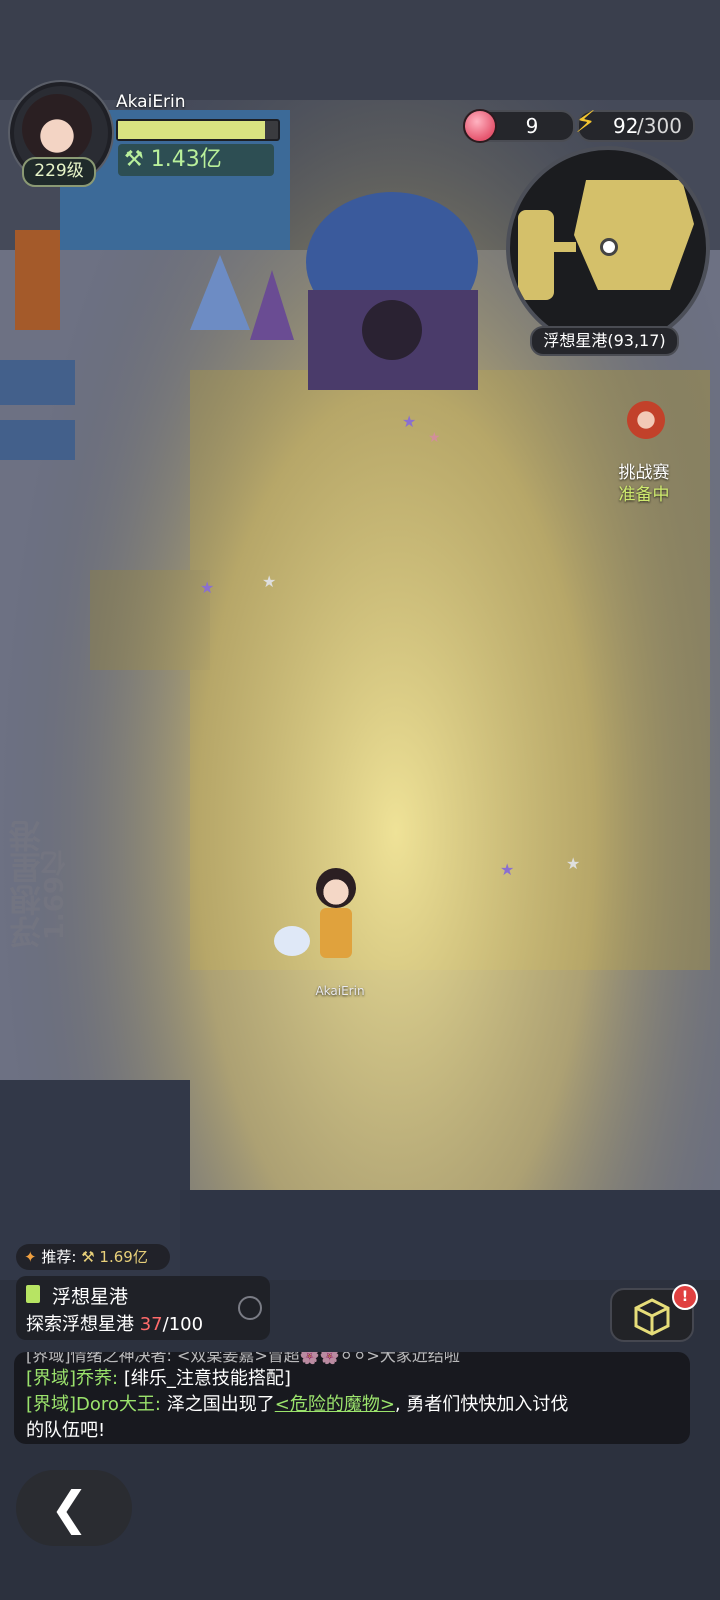 The height and width of the screenshot is (1600, 720). I want to click on chat-line: [界域]Doro大王: 泽之国出现了<危险的魔物>, 勇者们快快加入讨伐, so click(352, 1405).